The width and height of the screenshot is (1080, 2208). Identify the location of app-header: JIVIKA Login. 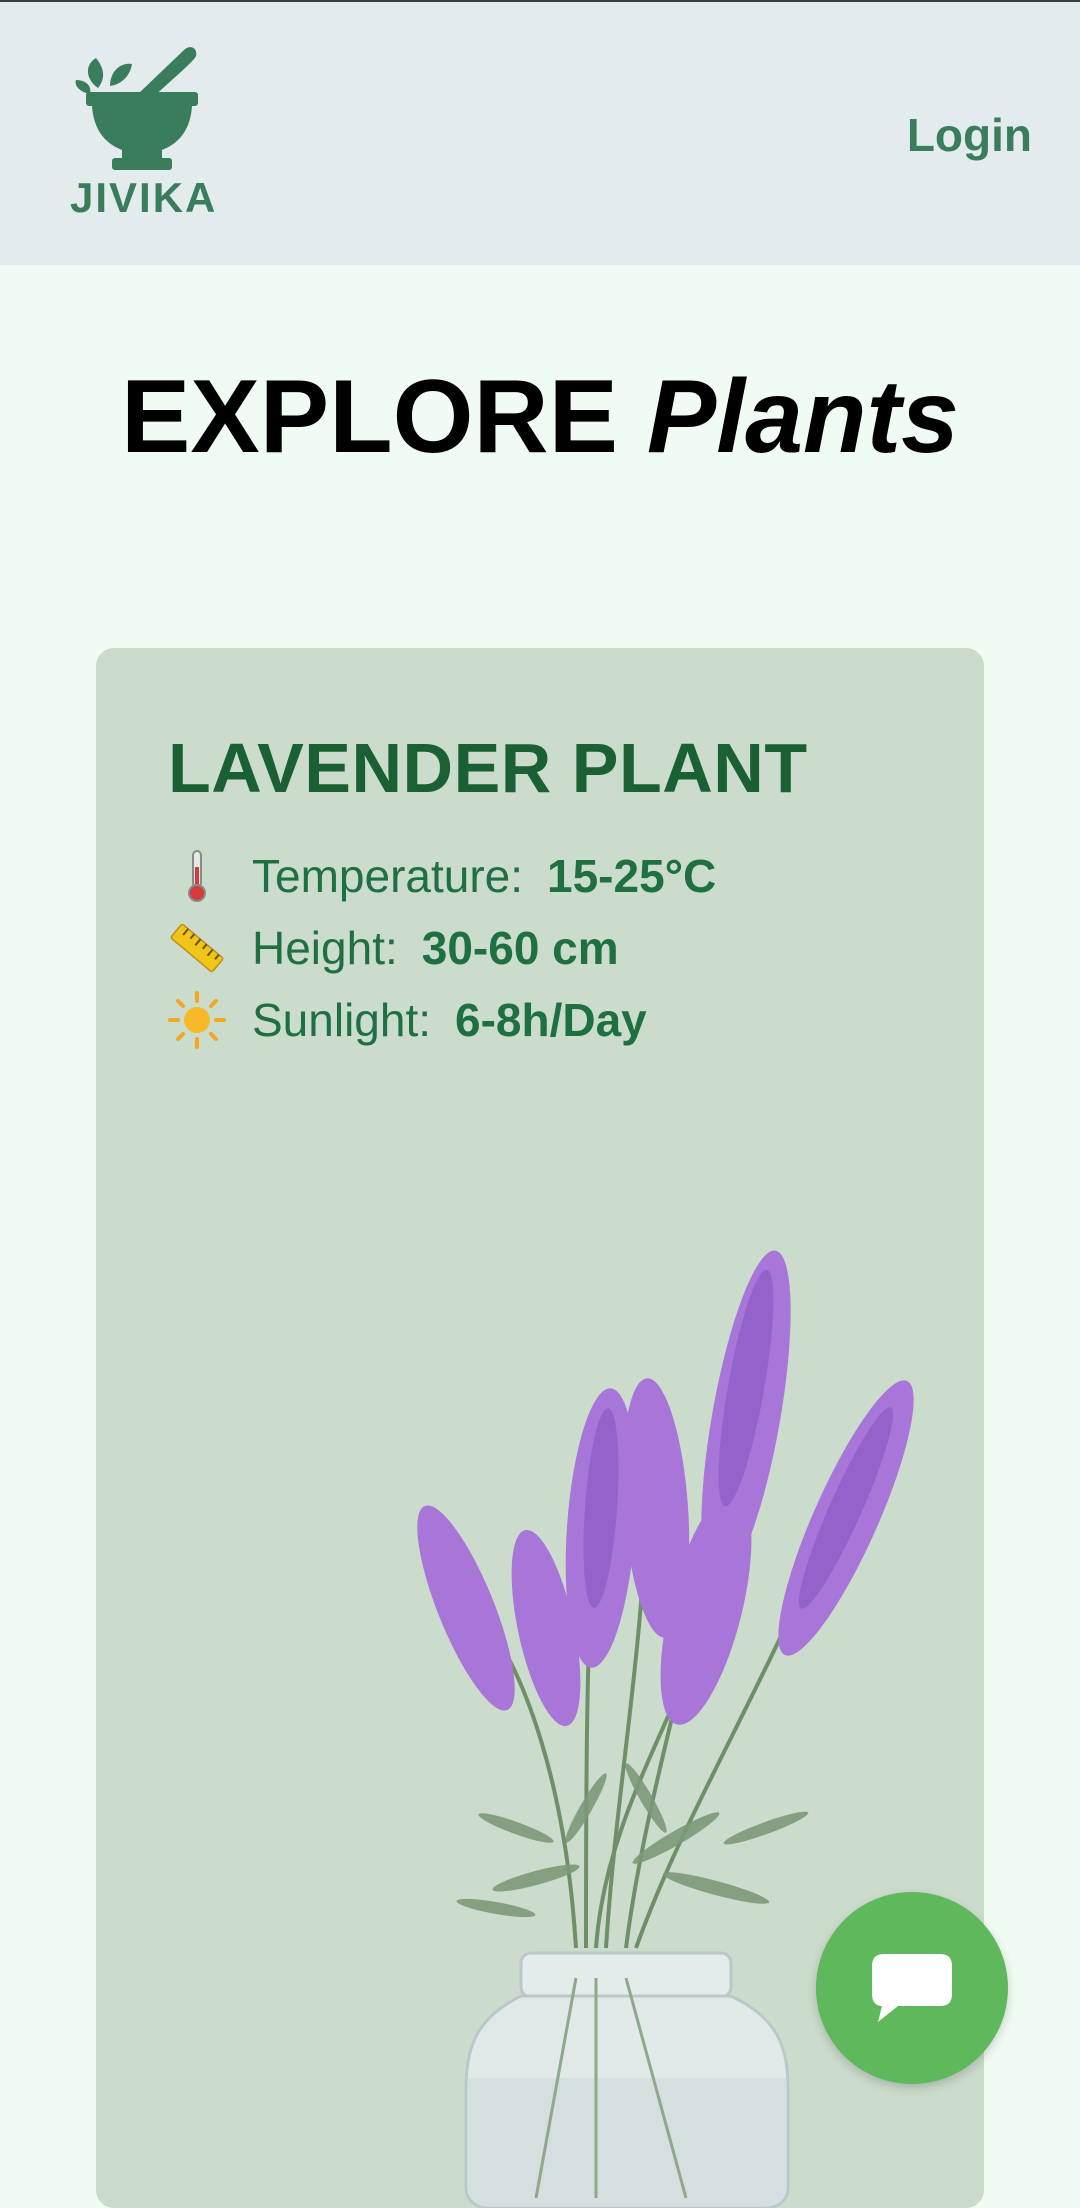
(540, 133).